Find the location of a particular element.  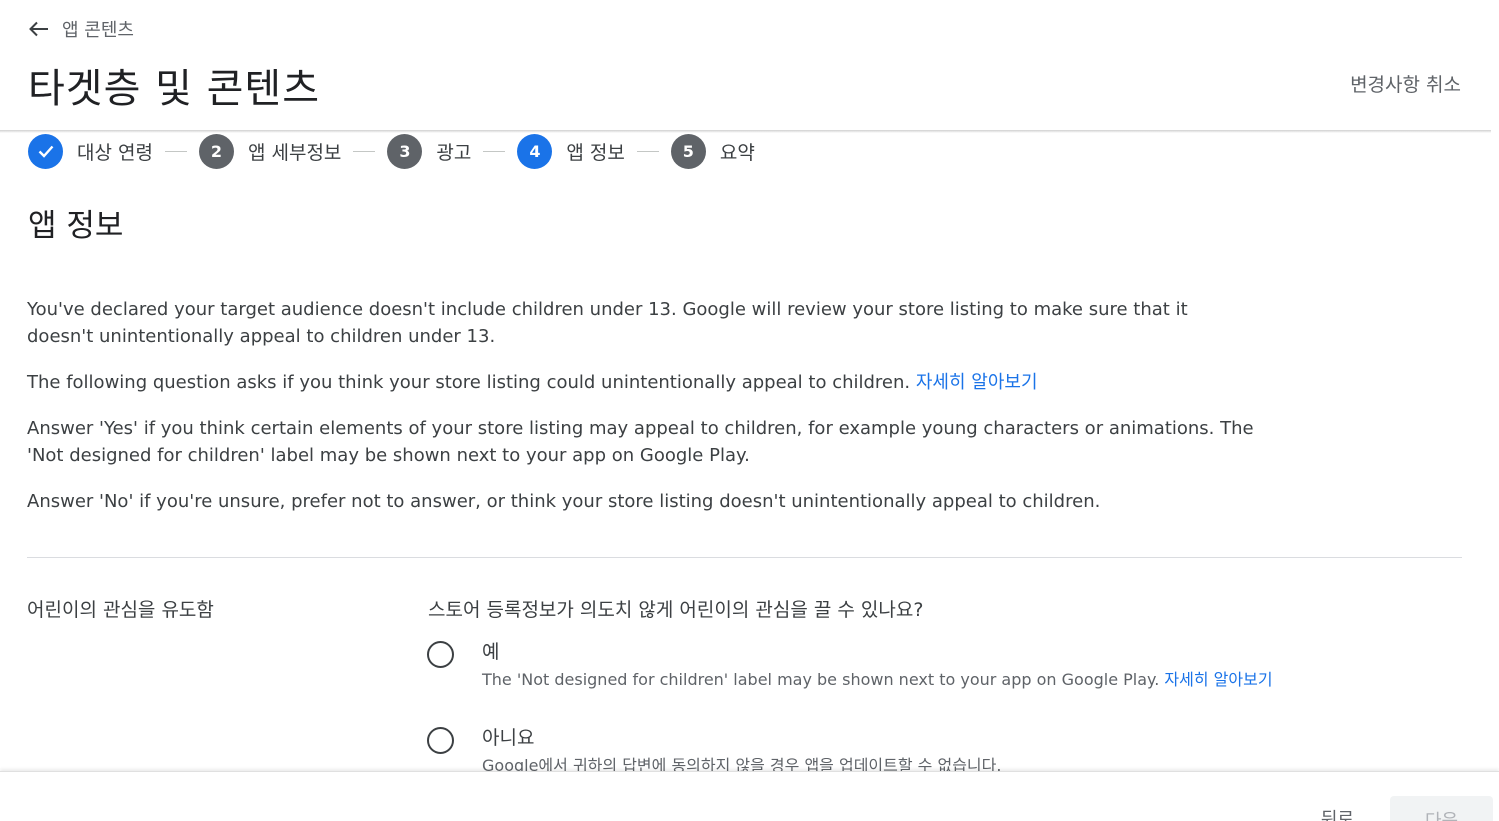

question-text: 스토어 등록정보가 의도치 않게 어린이의 관심을 끌 수 있나요? is located at coordinates (676, 610).